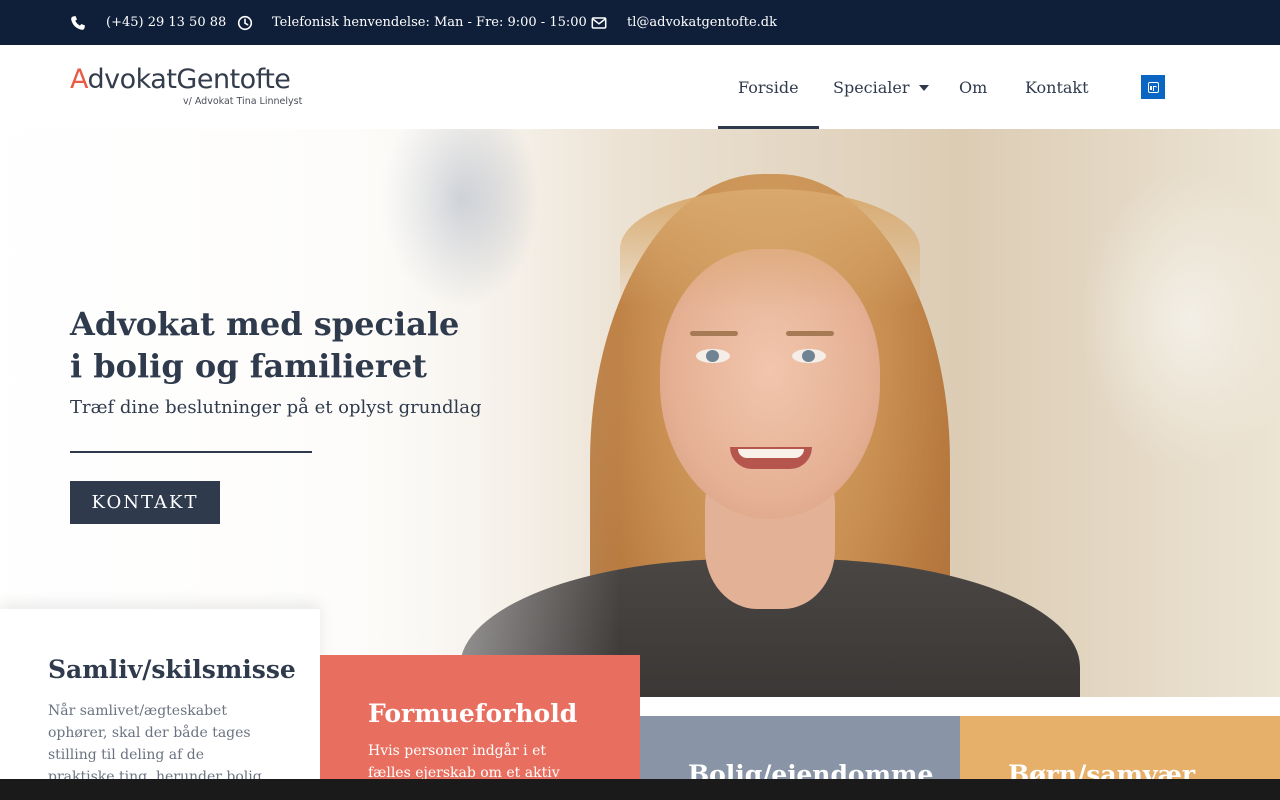 The image size is (1280, 800). I want to click on nav-label: Om, so click(973, 87).